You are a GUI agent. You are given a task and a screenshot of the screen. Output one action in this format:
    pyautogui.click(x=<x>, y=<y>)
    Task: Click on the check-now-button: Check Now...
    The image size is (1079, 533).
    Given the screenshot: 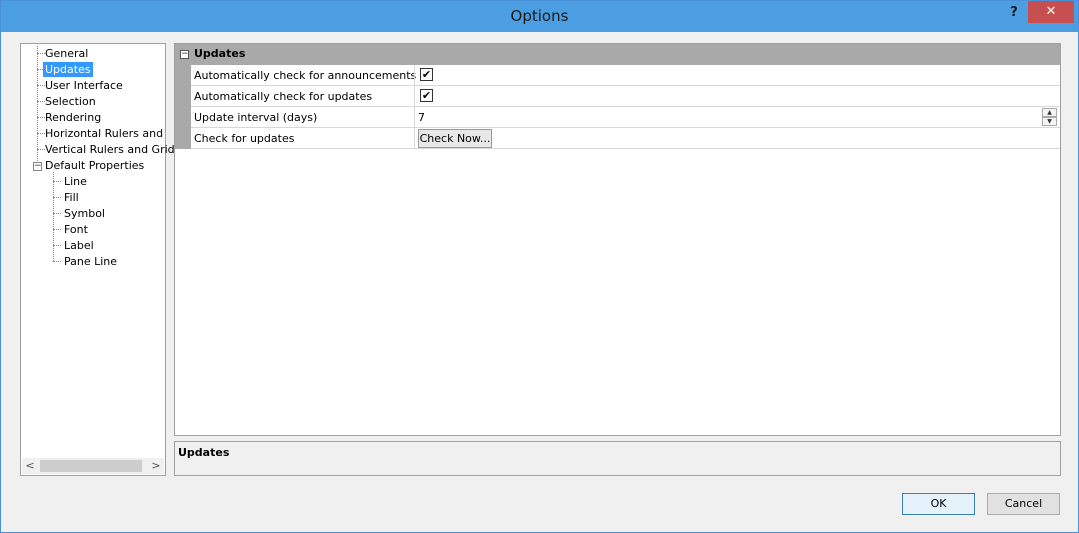 What is the action you would take?
    pyautogui.click(x=455, y=138)
    